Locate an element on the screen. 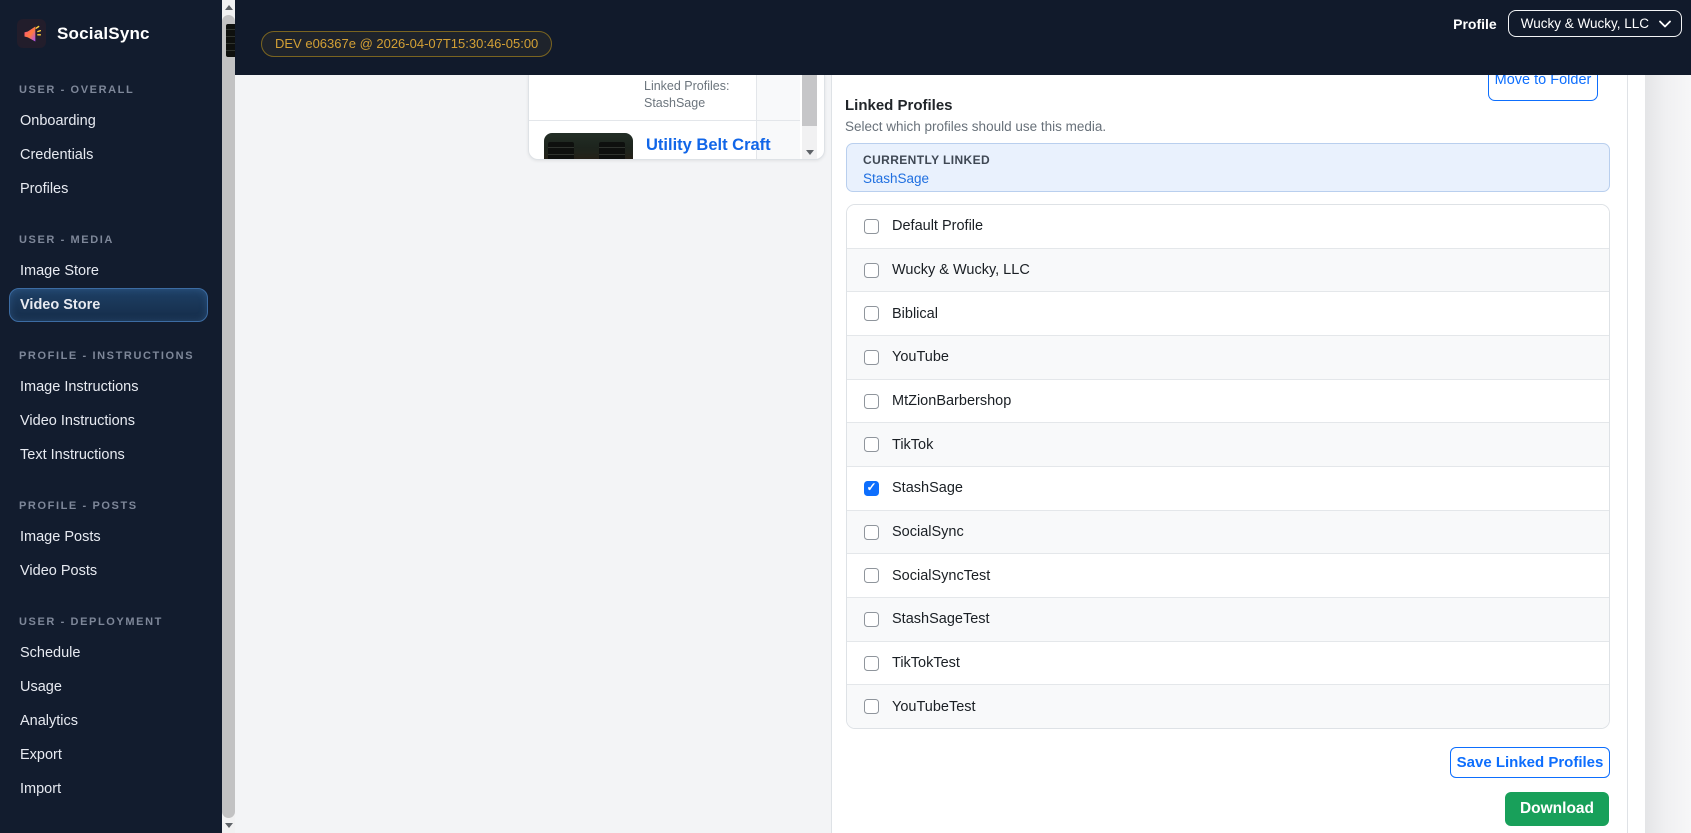  profile-row-wucky-wucky-llc: Wucky & Wucky, LLC is located at coordinates (1228, 269).